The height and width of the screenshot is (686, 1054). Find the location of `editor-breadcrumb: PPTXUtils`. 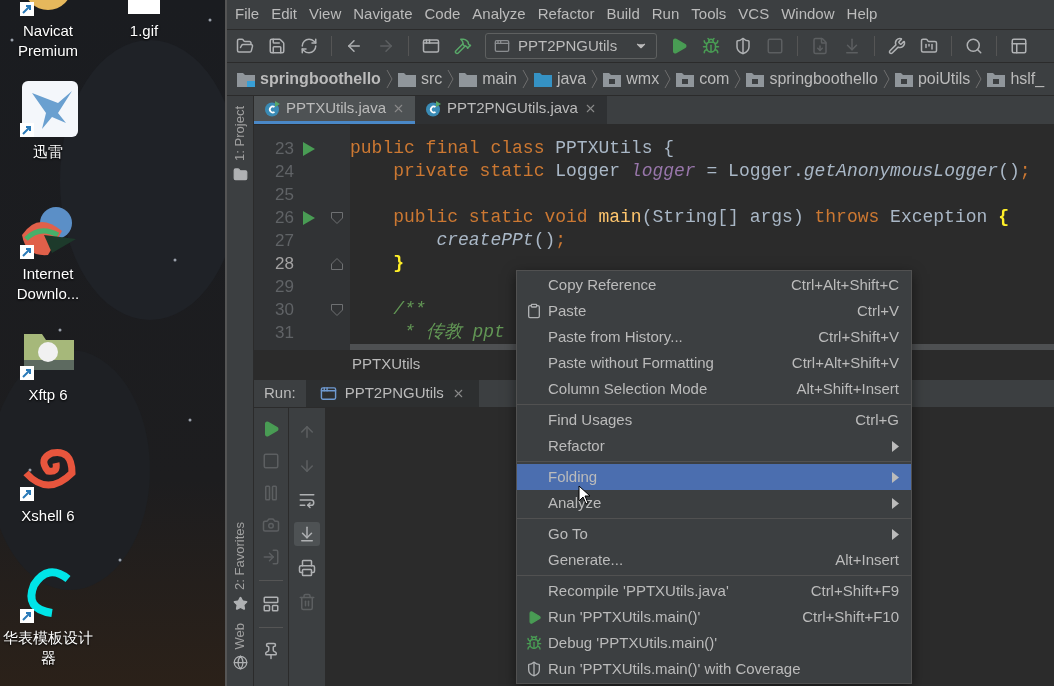

editor-breadcrumb: PPTXUtils is located at coordinates (386, 364).